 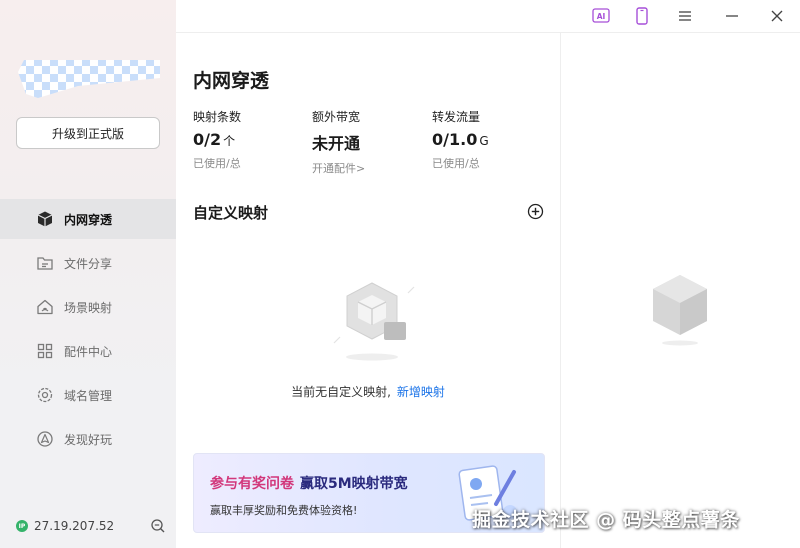 I want to click on sidebar-item-label: 内网穿透, so click(x=88, y=219).